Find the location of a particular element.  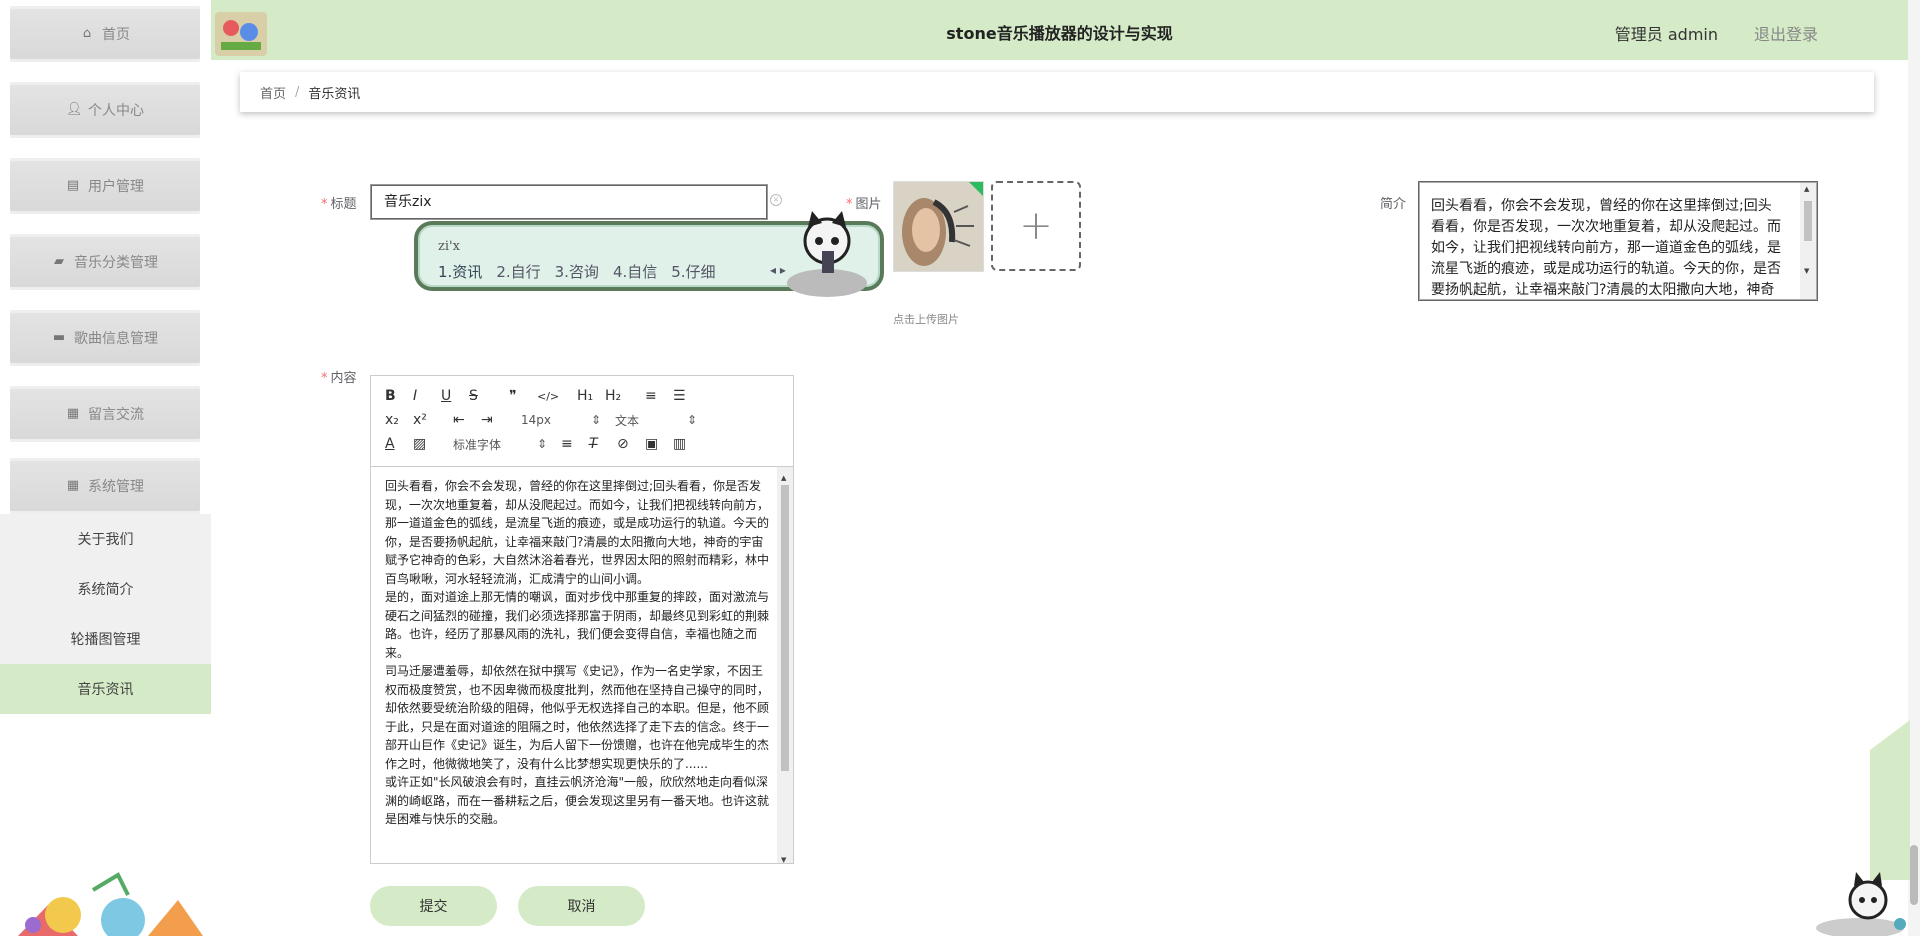

ime-candidate: 3.咨询 is located at coordinates (577, 271).